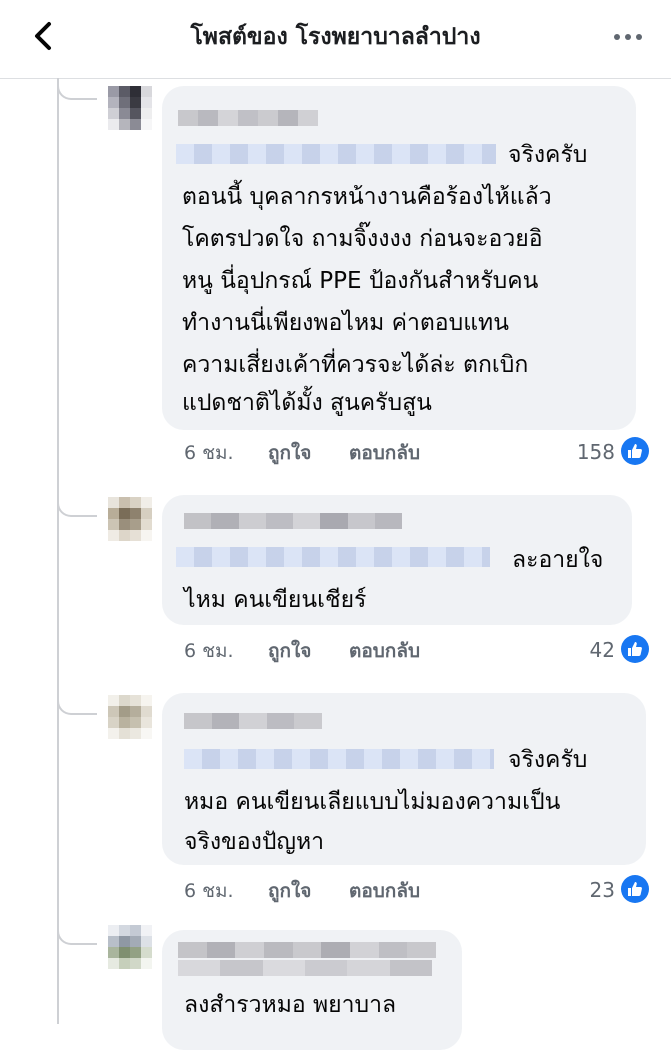  I want to click on comment-text: โคตรปวดใจ ถามจิ๊งงงง ก่อนจะอวยอิ, so click(362, 239).